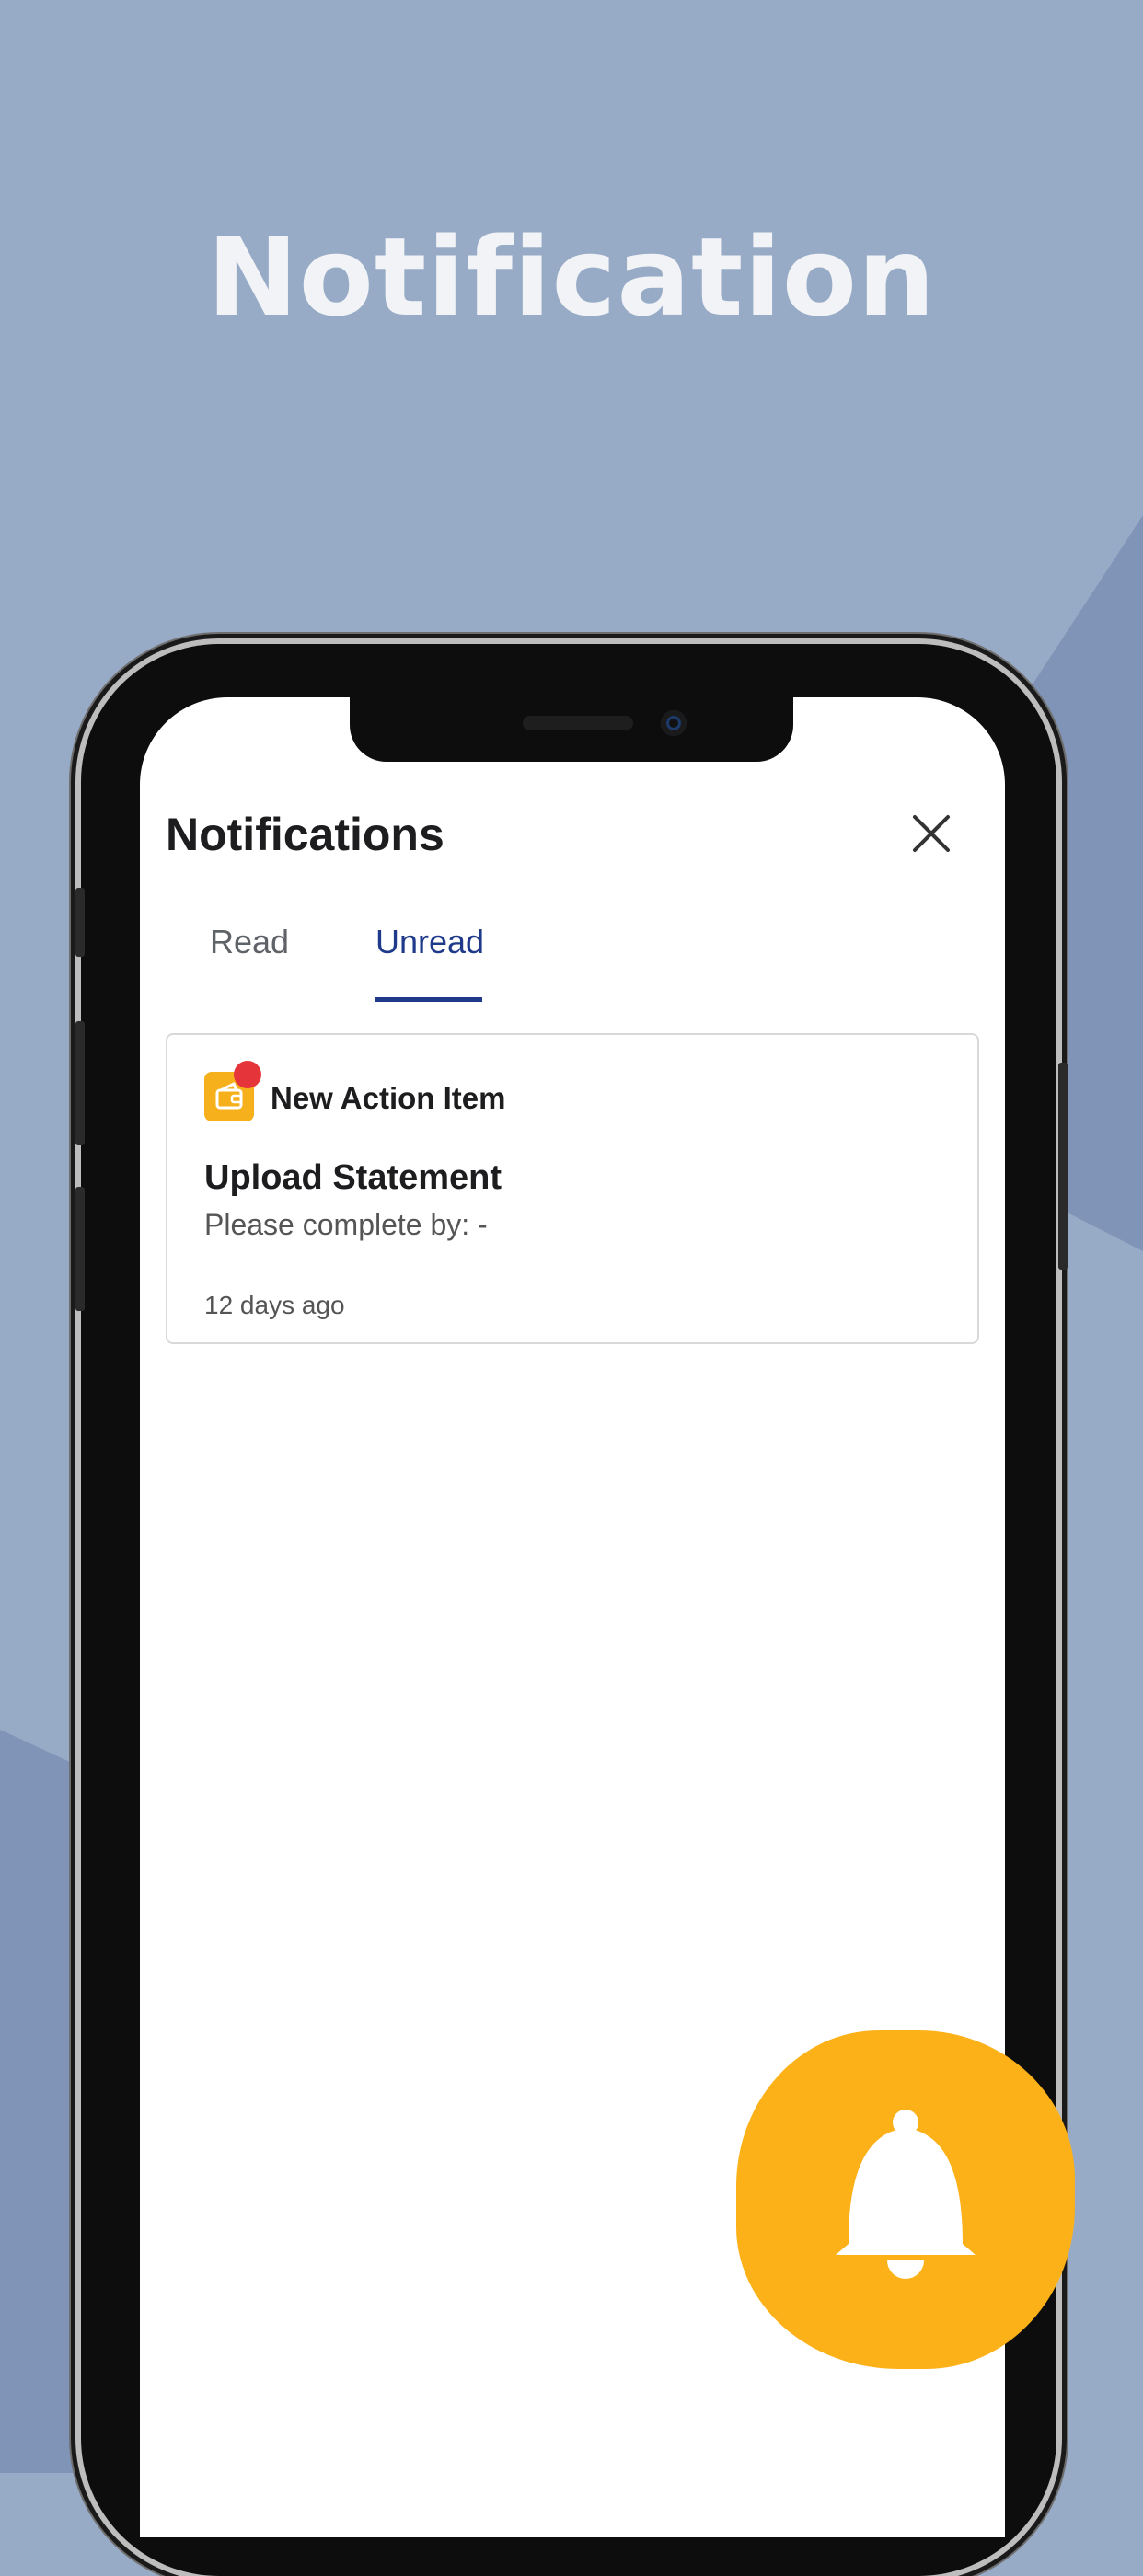 The image size is (1143, 2576). What do you see at coordinates (578, 723) in the screenshot?
I see `speaker-grille` at bounding box center [578, 723].